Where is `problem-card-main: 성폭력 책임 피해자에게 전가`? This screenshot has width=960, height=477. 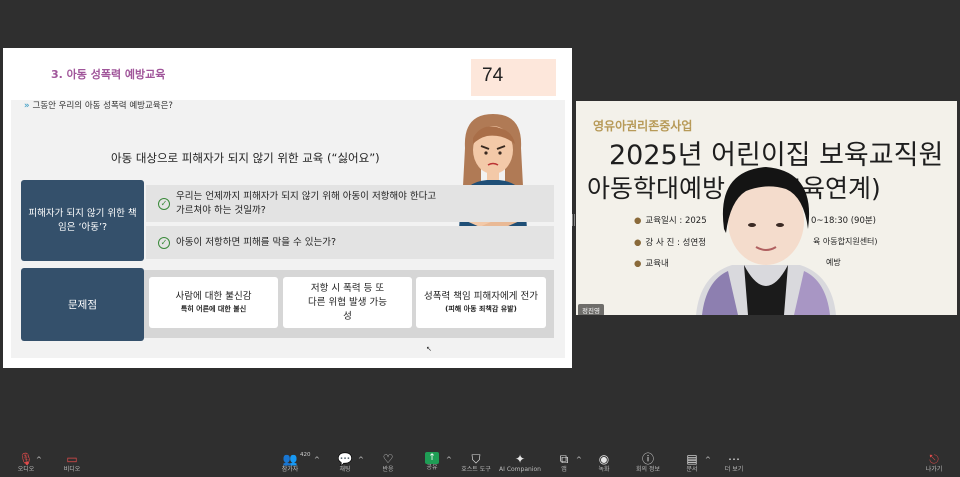 problem-card-main: 성폭력 책임 피해자에게 전가 is located at coordinates (481, 296).